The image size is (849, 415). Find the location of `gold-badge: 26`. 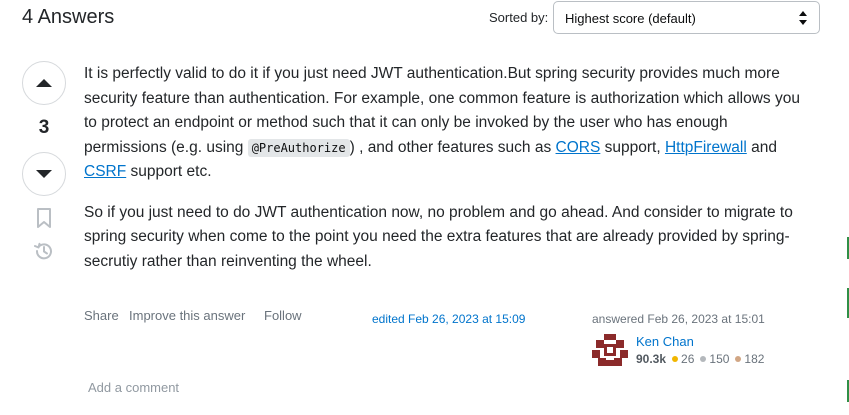

gold-badge: 26 is located at coordinates (683, 359).